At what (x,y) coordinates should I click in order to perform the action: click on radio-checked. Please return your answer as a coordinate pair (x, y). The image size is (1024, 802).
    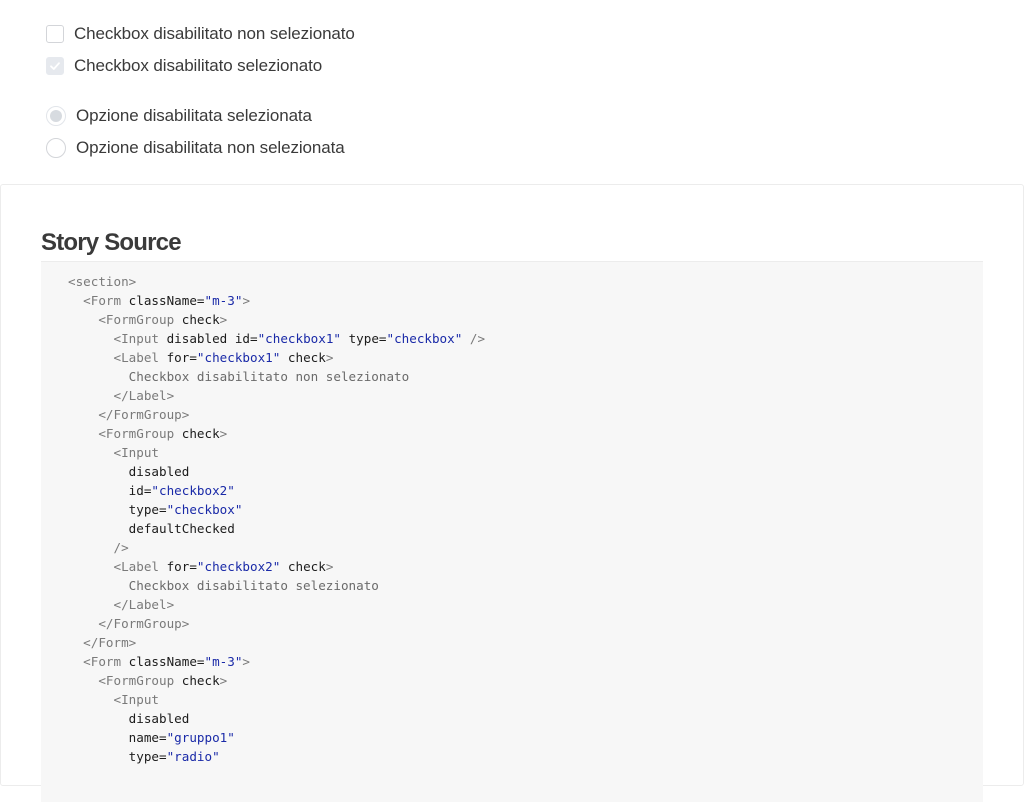
    Looking at the image, I should click on (56, 116).